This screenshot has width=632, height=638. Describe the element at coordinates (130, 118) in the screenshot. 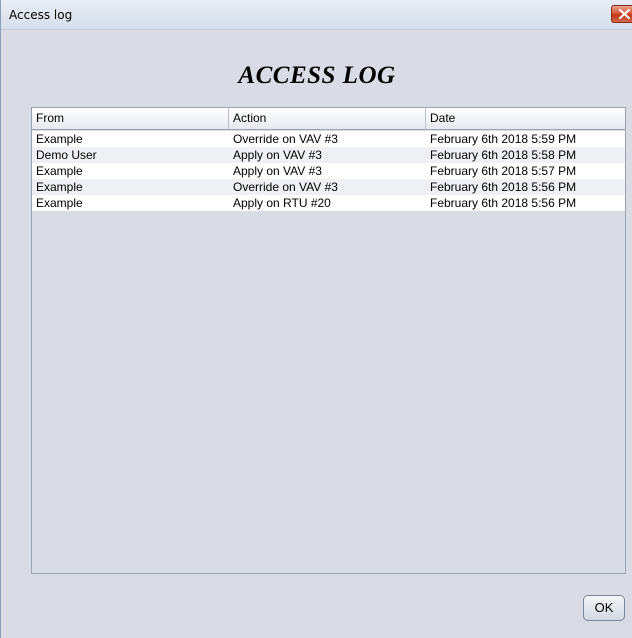

I see `column-header-from: From` at that location.